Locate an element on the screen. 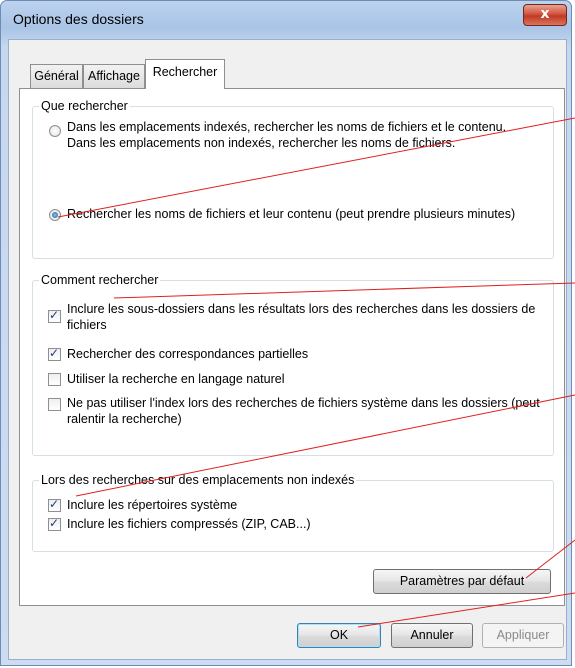  checkbox-partial-matches is located at coordinates (54, 353).